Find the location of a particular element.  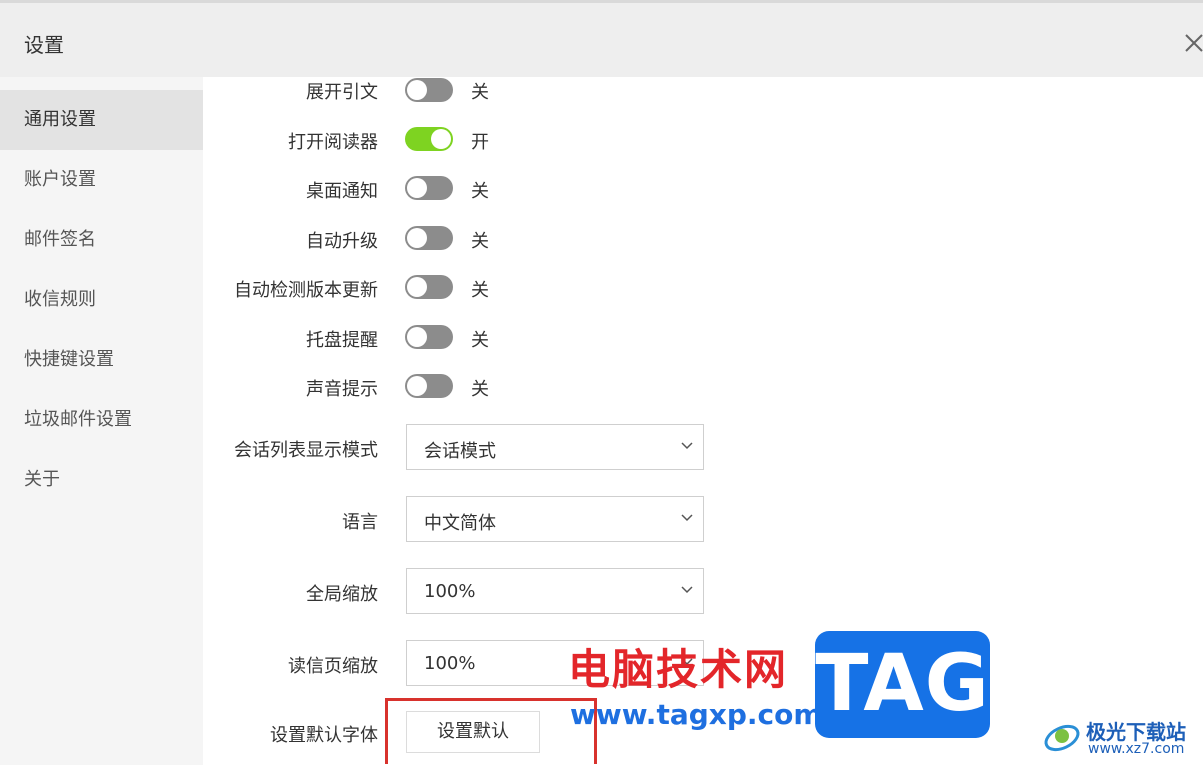

sidebar-item-general: 通用设置 is located at coordinates (101, 120).